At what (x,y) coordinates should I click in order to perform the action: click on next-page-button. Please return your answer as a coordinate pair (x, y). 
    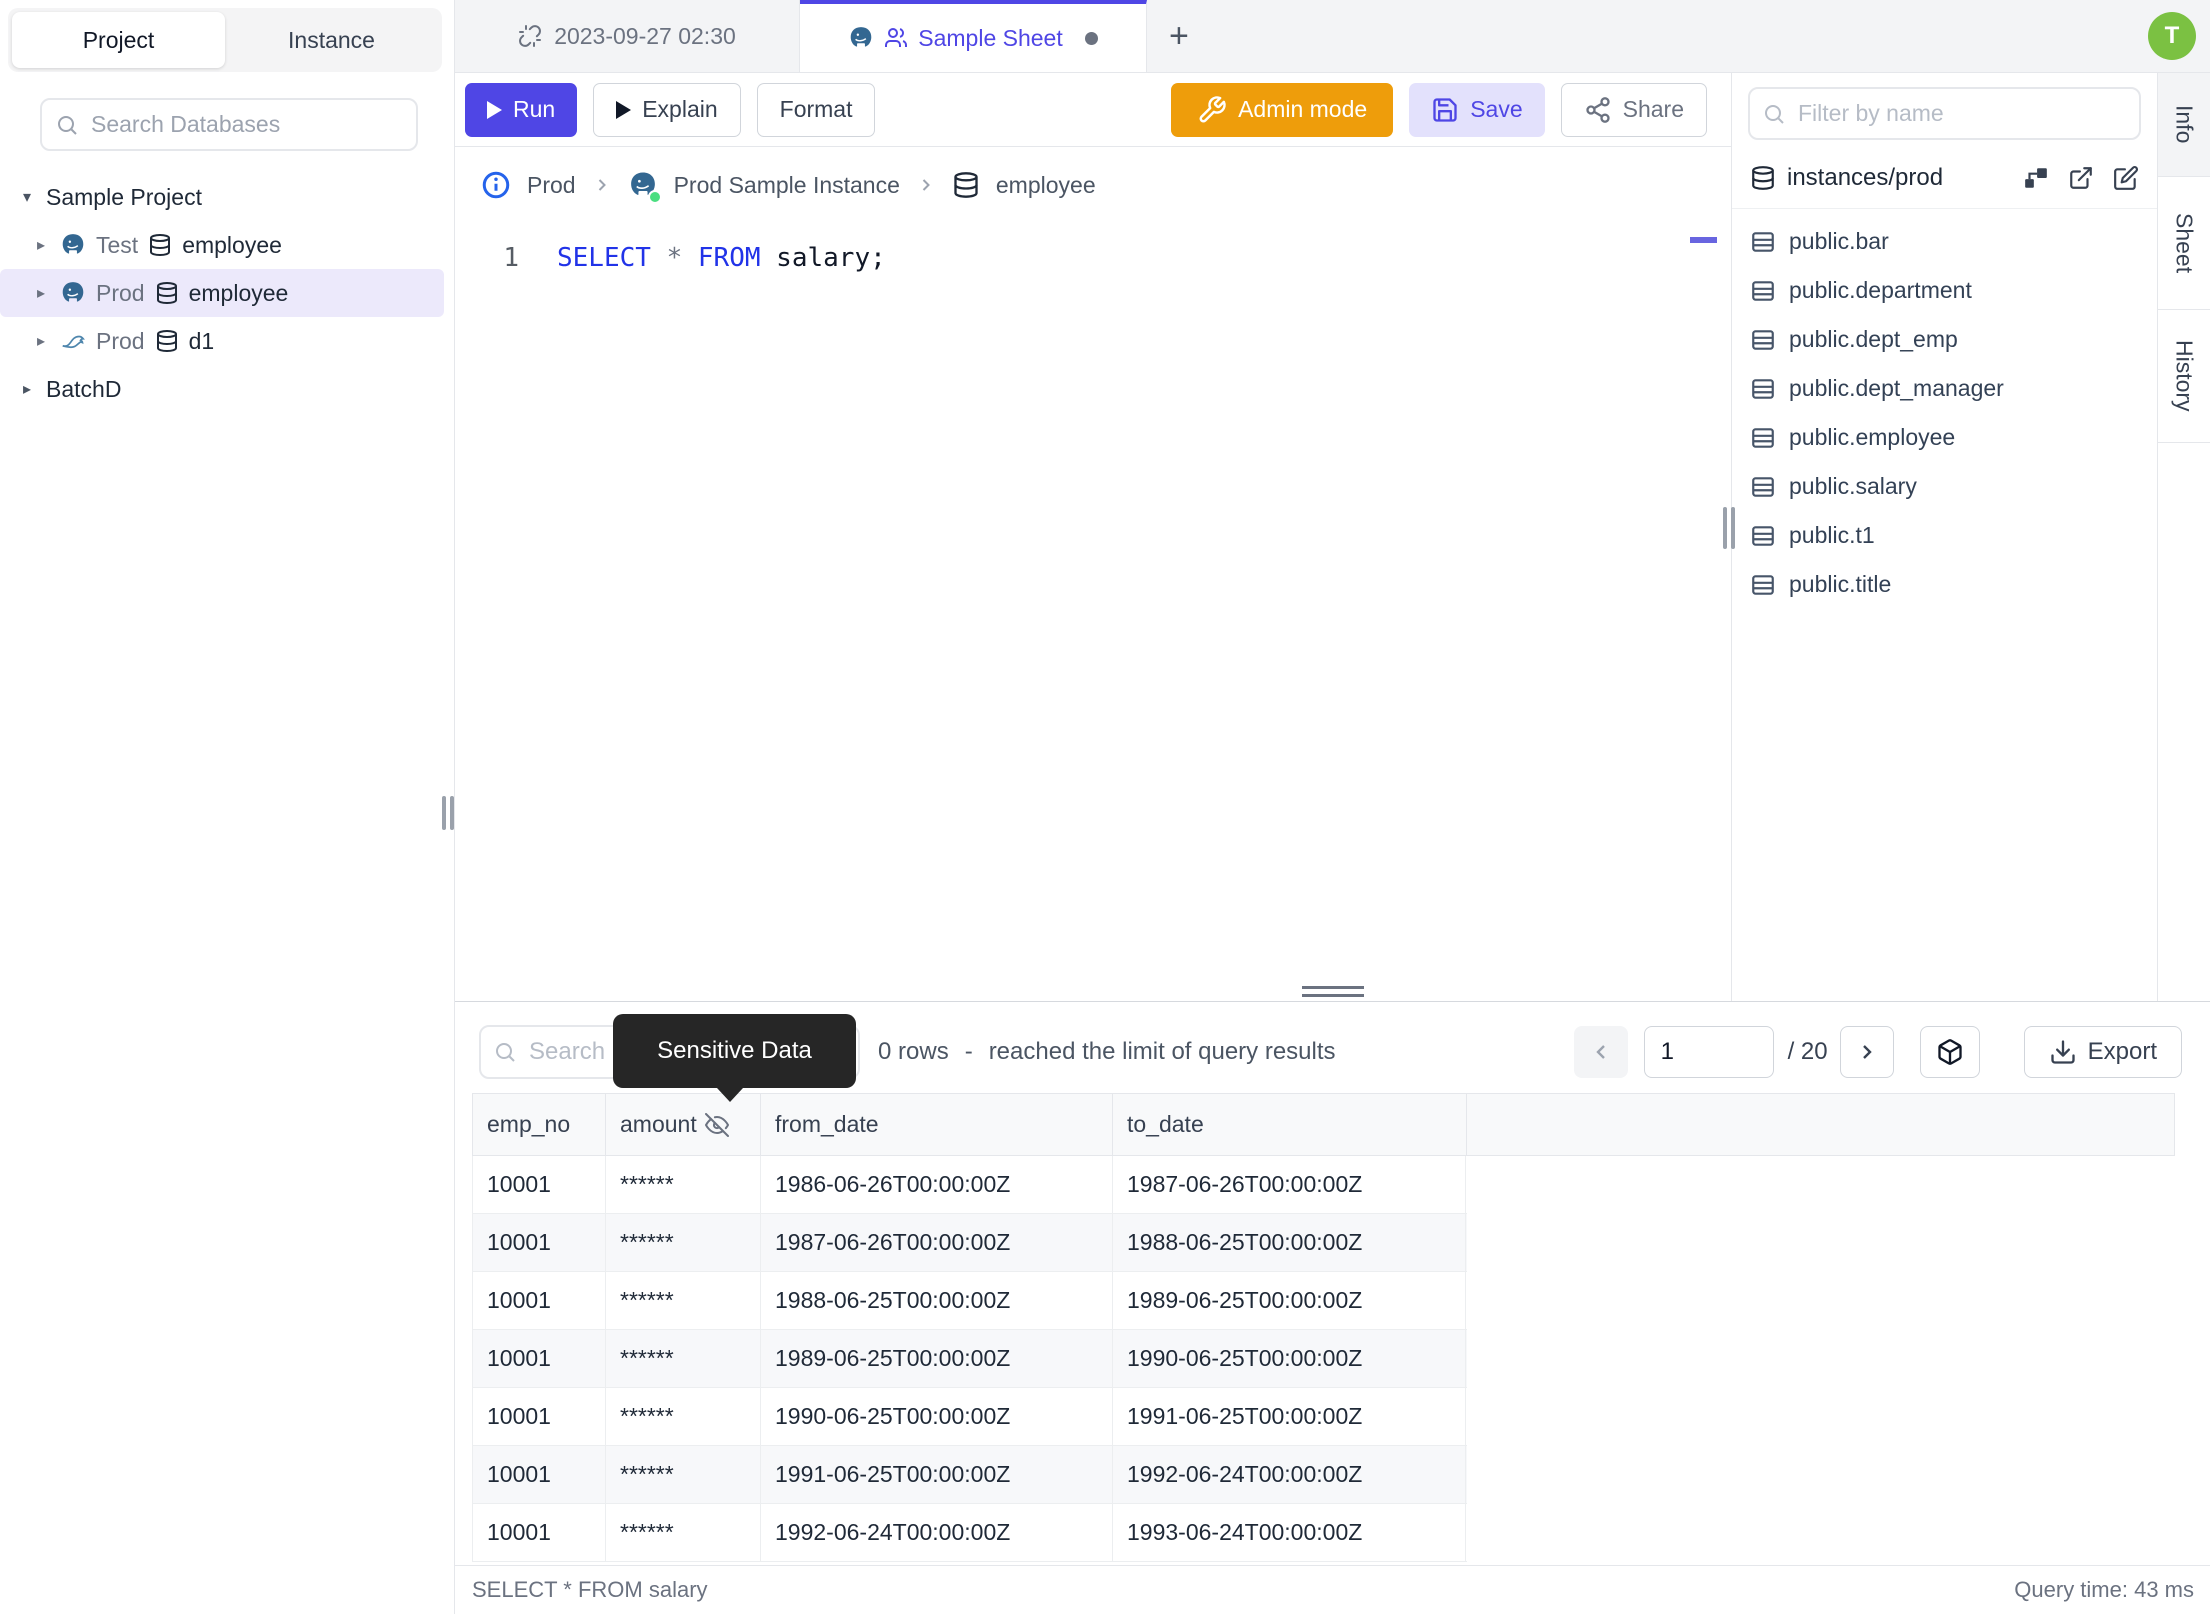
    Looking at the image, I should click on (1866, 1051).